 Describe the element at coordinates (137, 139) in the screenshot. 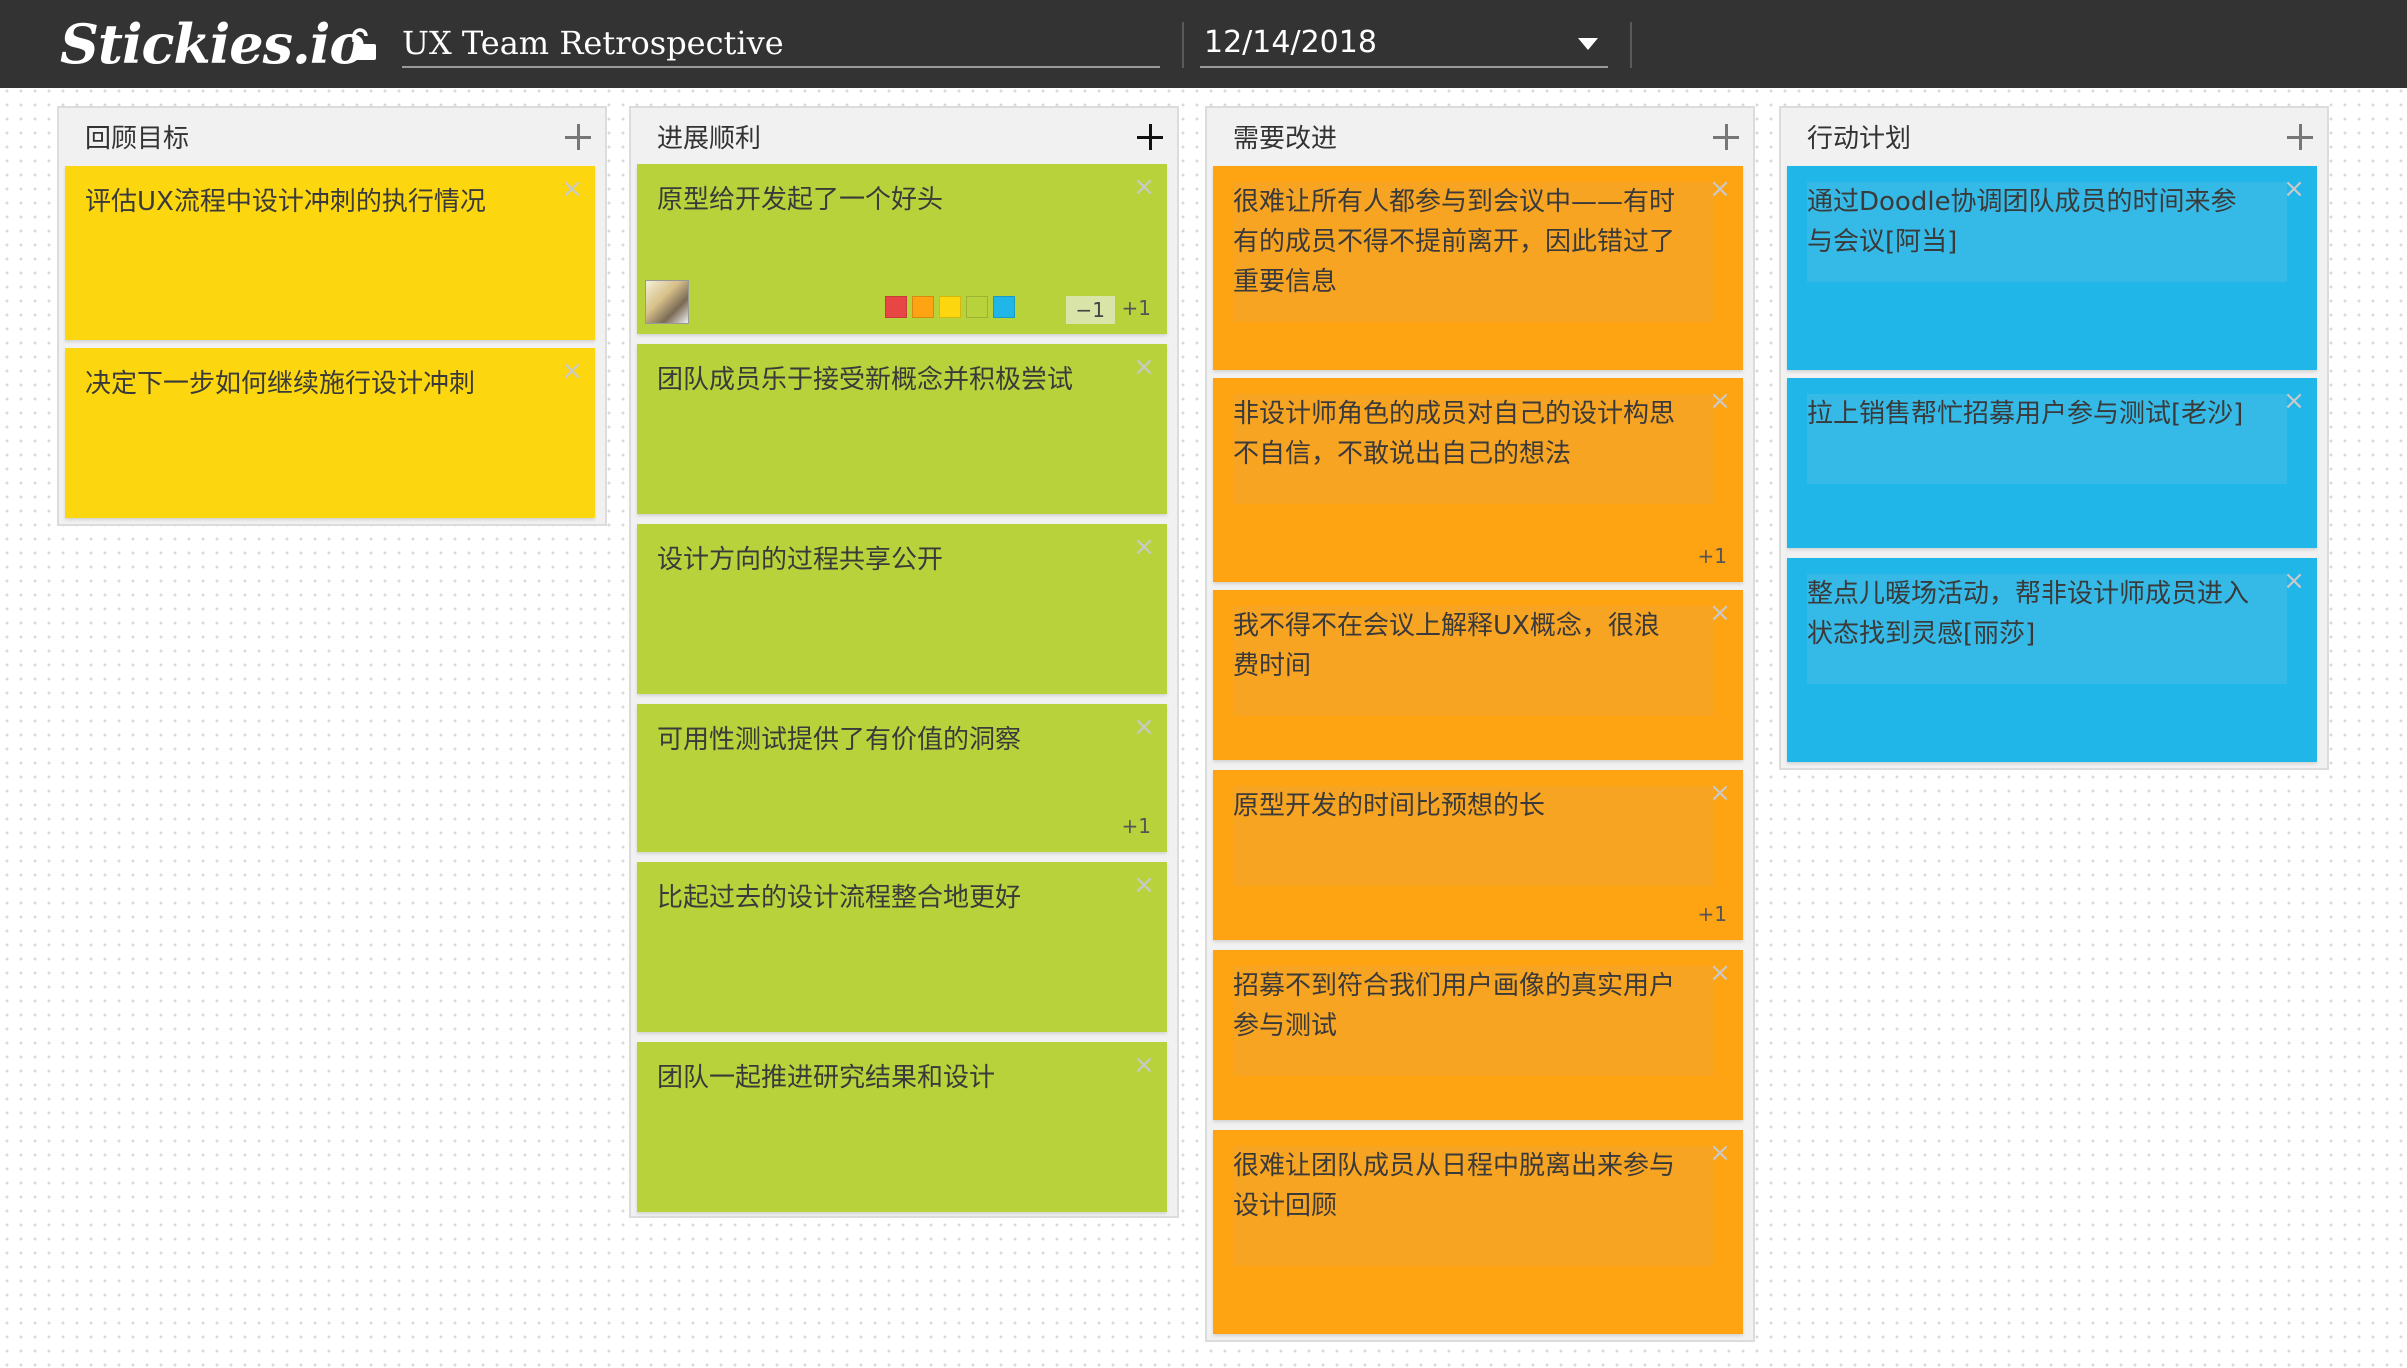

I see `column-title: 回顾目标` at that location.